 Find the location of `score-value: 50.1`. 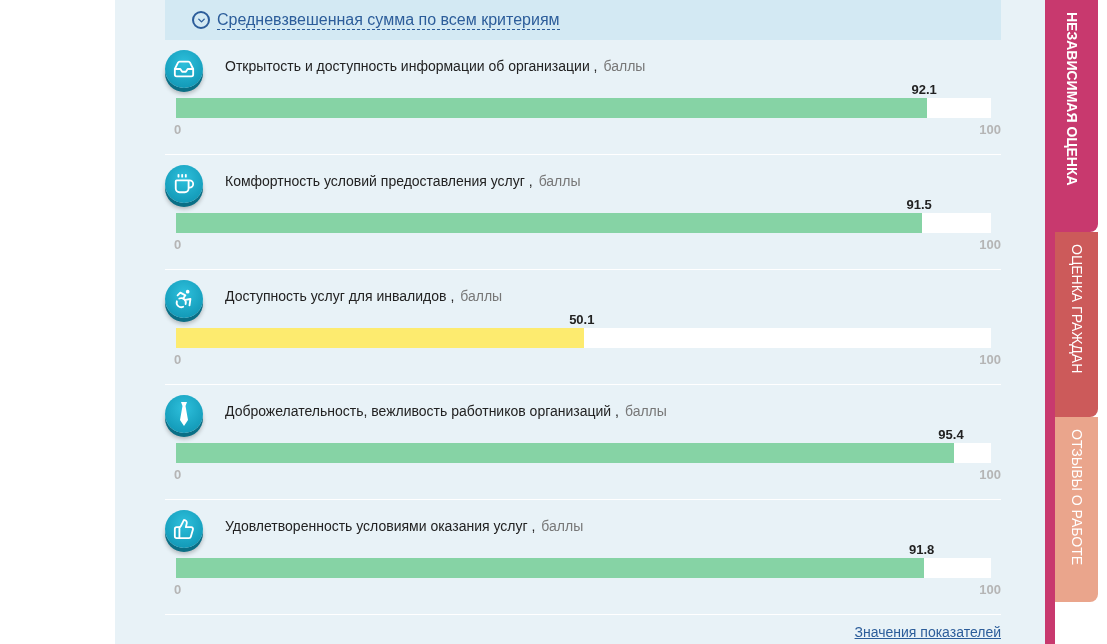

score-value: 50.1 is located at coordinates (582, 320).